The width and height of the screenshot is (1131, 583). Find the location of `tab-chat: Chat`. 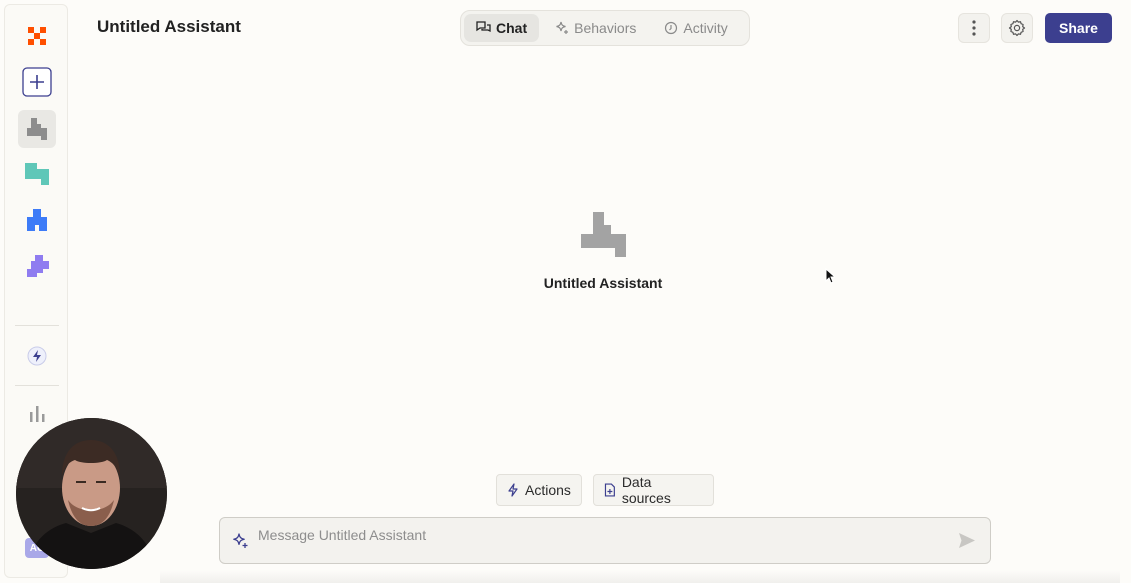

tab-chat: Chat is located at coordinates (502, 28).